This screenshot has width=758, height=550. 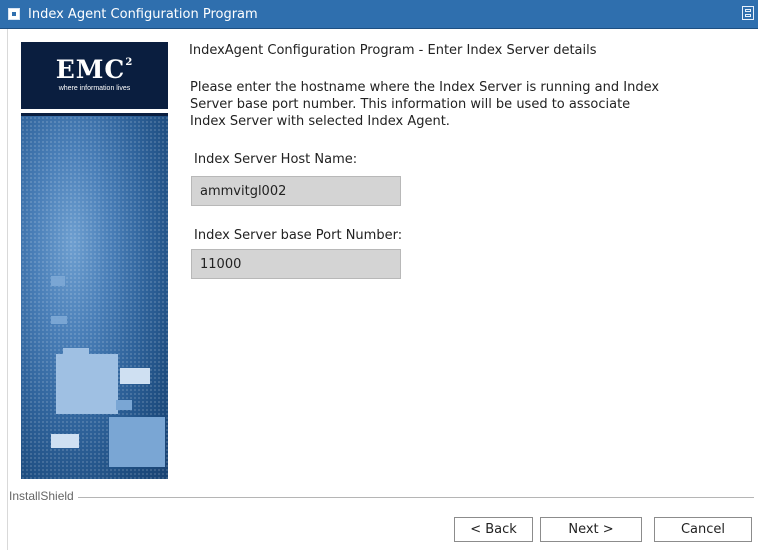 What do you see at coordinates (143, 14) in the screenshot?
I see `window-title: Index Agent Configuration Program` at bounding box center [143, 14].